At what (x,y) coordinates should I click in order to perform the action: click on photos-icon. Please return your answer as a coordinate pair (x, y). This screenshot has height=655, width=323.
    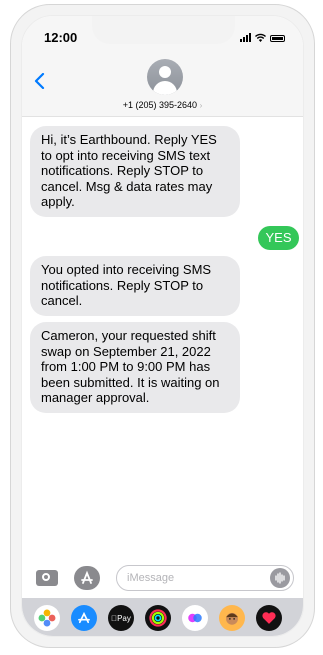
    Looking at the image, I should click on (47, 618).